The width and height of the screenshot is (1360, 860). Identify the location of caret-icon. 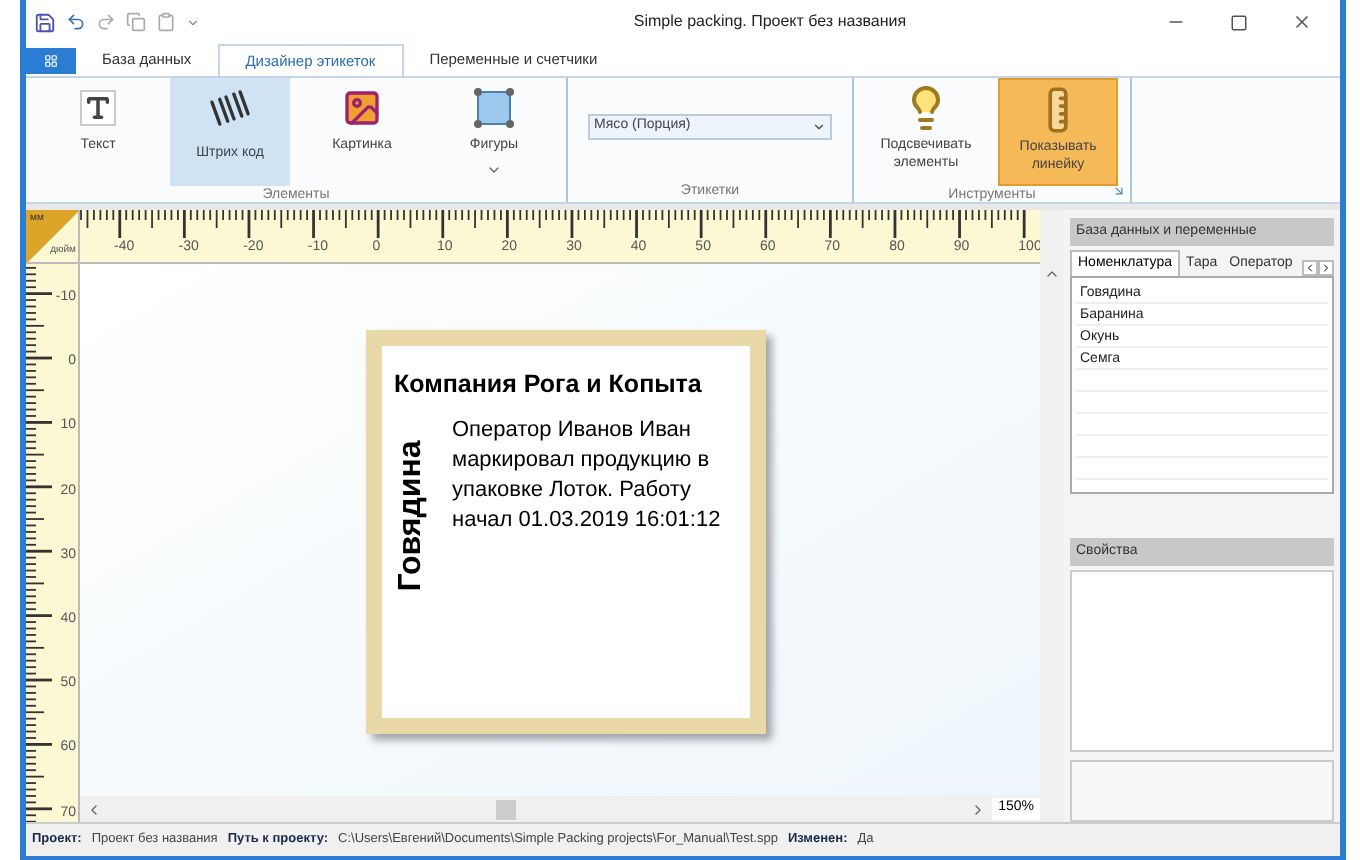
(819, 127).